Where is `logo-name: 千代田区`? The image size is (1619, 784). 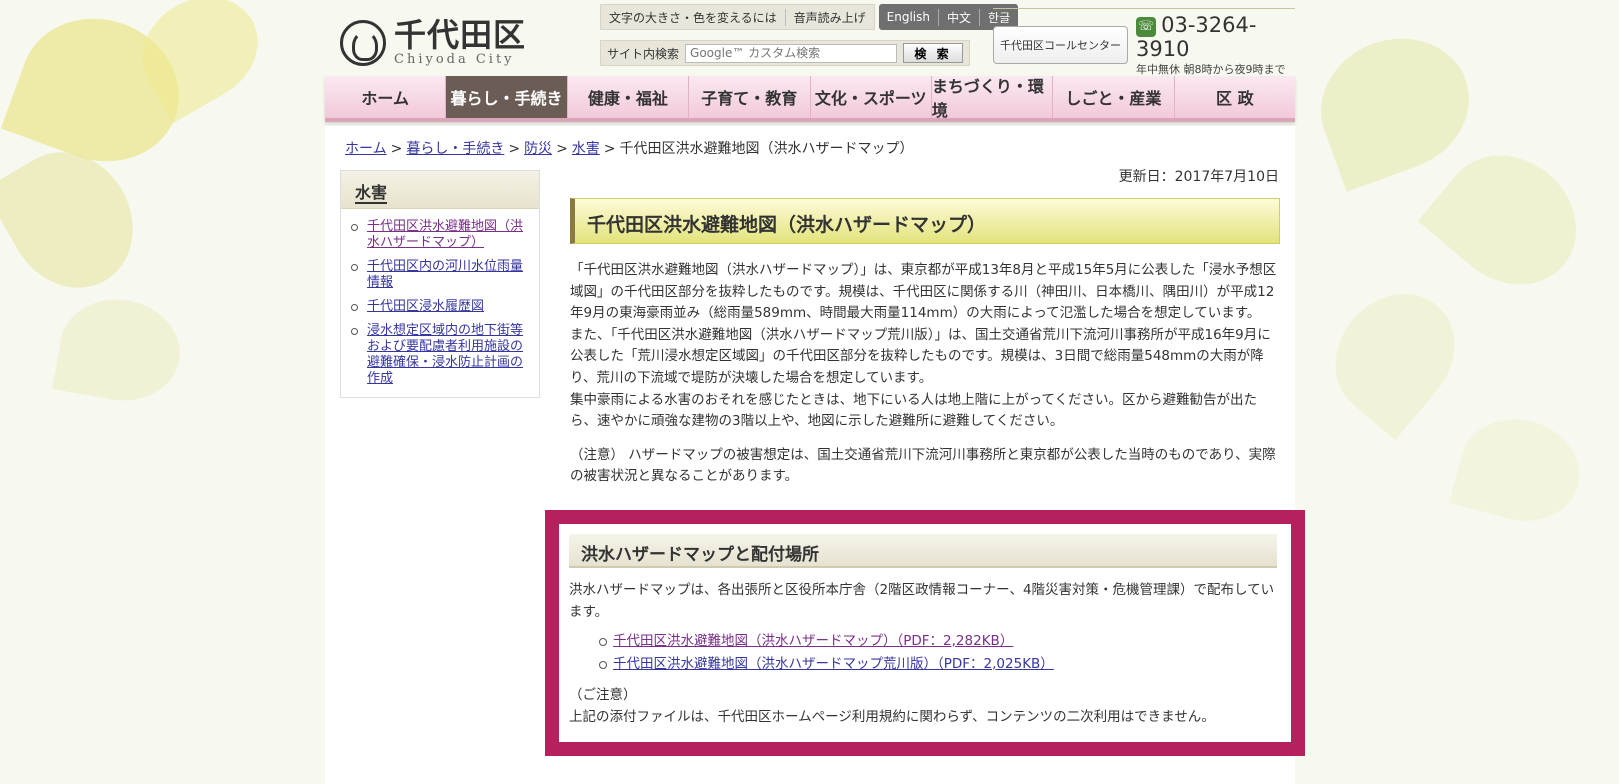 logo-name: 千代田区 is located at coordinates (460, 35).